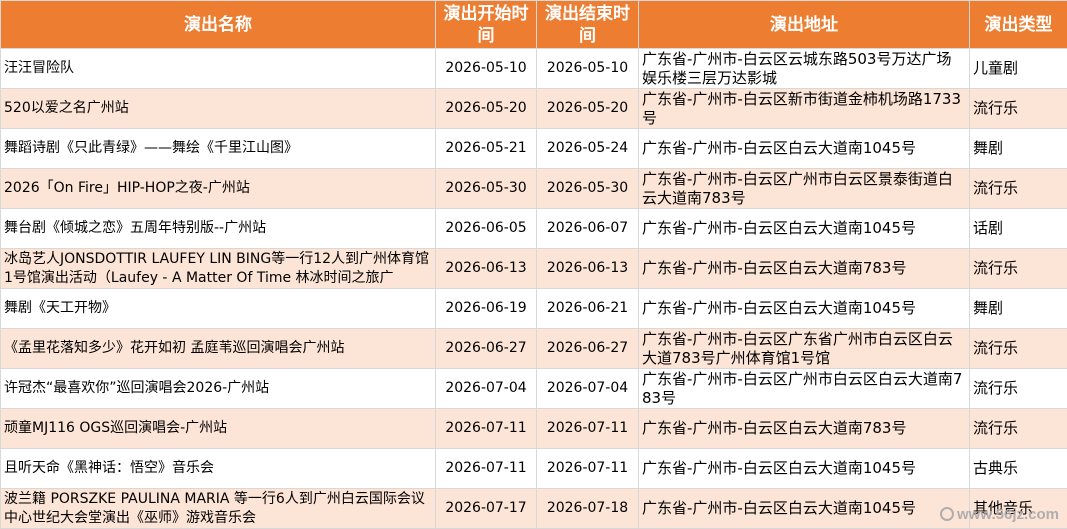 Image resolution: width=1067 pixels, height=529 pixels. Describe the element at coordinates (218, 108) in the screenshot. I see `cell-name: 520以爱之名广州站` at that location.